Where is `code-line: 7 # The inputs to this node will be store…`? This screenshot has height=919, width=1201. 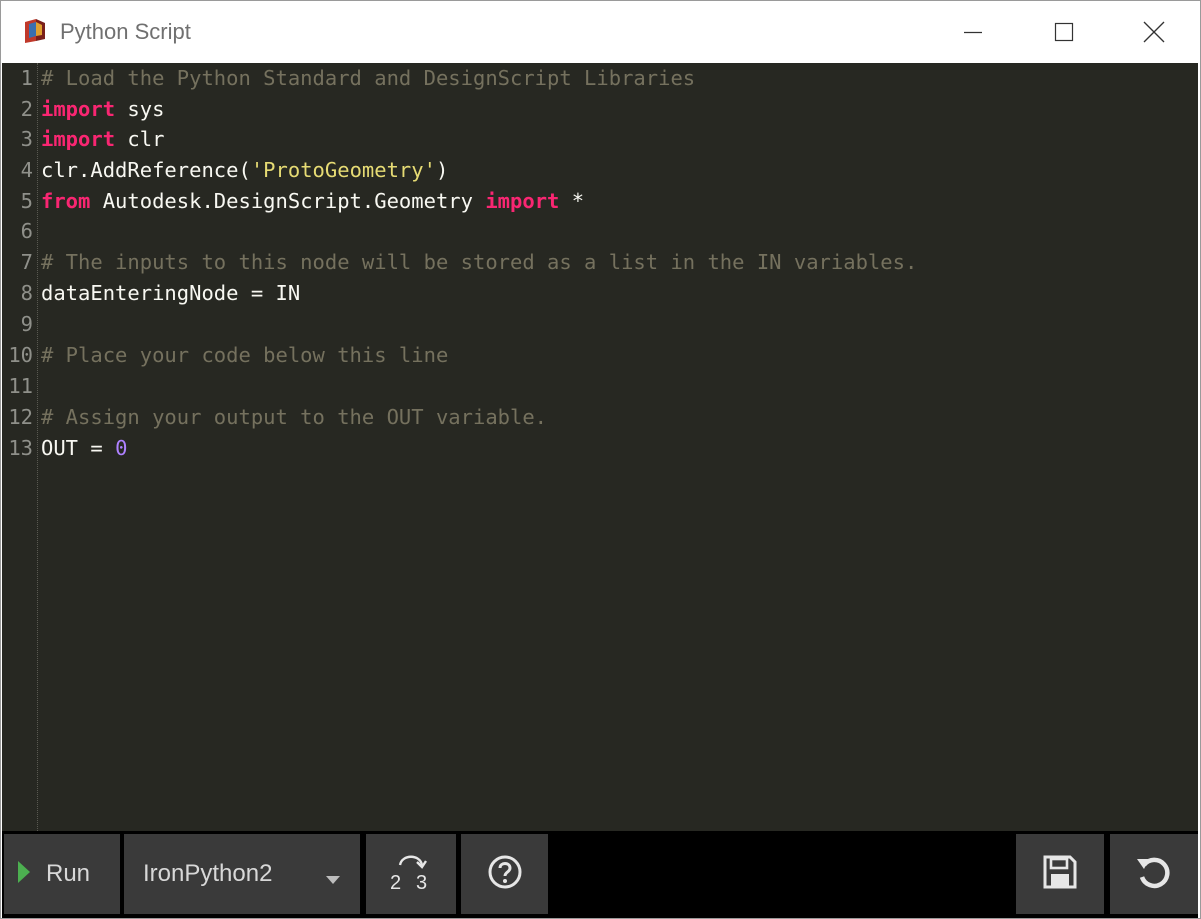
code-line: 7 # The inputs to this node will be store… is located at coordinates (460, 262).